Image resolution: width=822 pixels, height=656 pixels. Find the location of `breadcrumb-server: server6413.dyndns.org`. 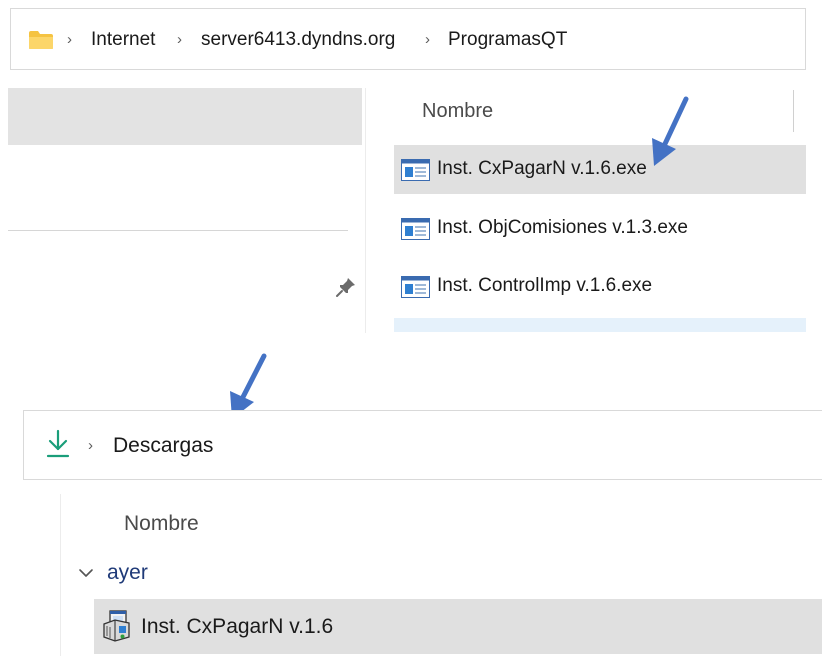

breadcrumb-server: server6413.dyndns.org is located at coordinates (298, 40).